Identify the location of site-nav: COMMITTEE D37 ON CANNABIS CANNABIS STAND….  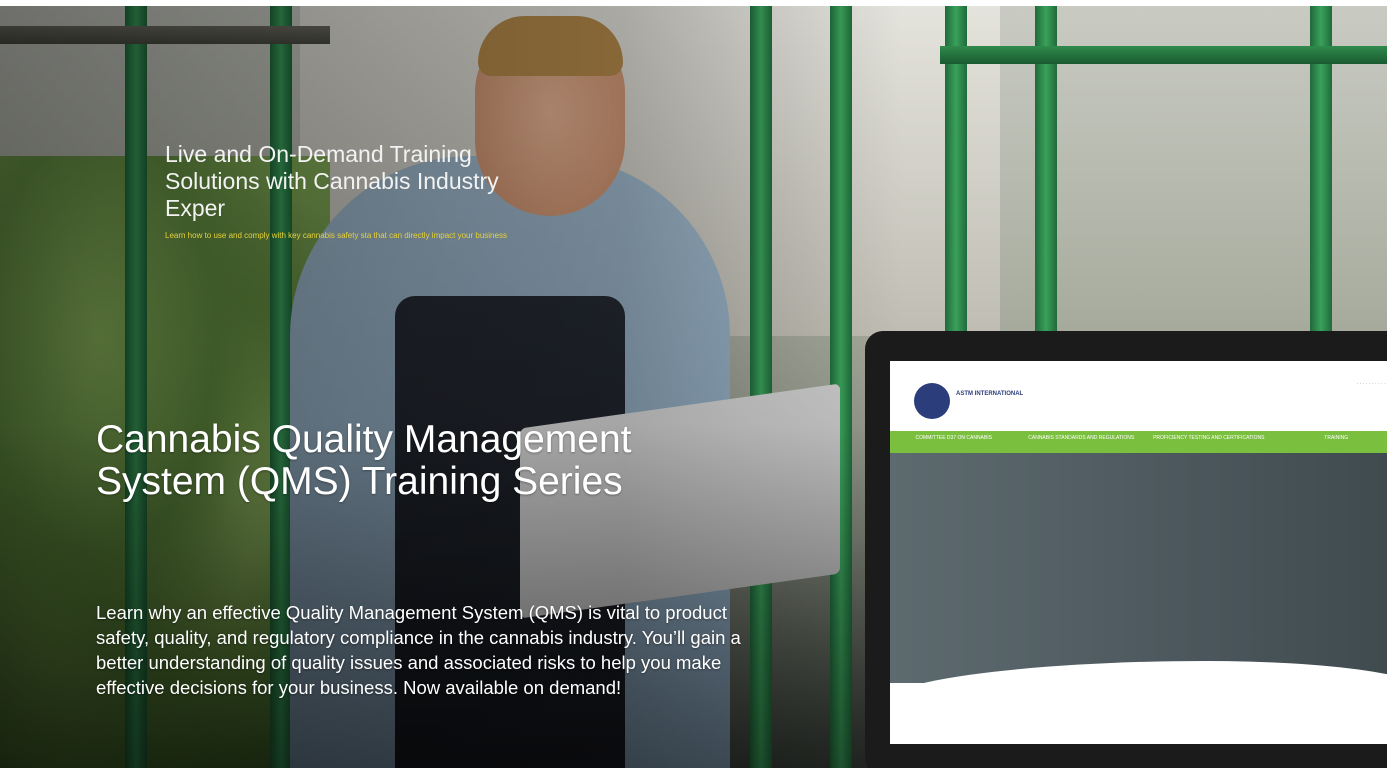
(1138, 442).